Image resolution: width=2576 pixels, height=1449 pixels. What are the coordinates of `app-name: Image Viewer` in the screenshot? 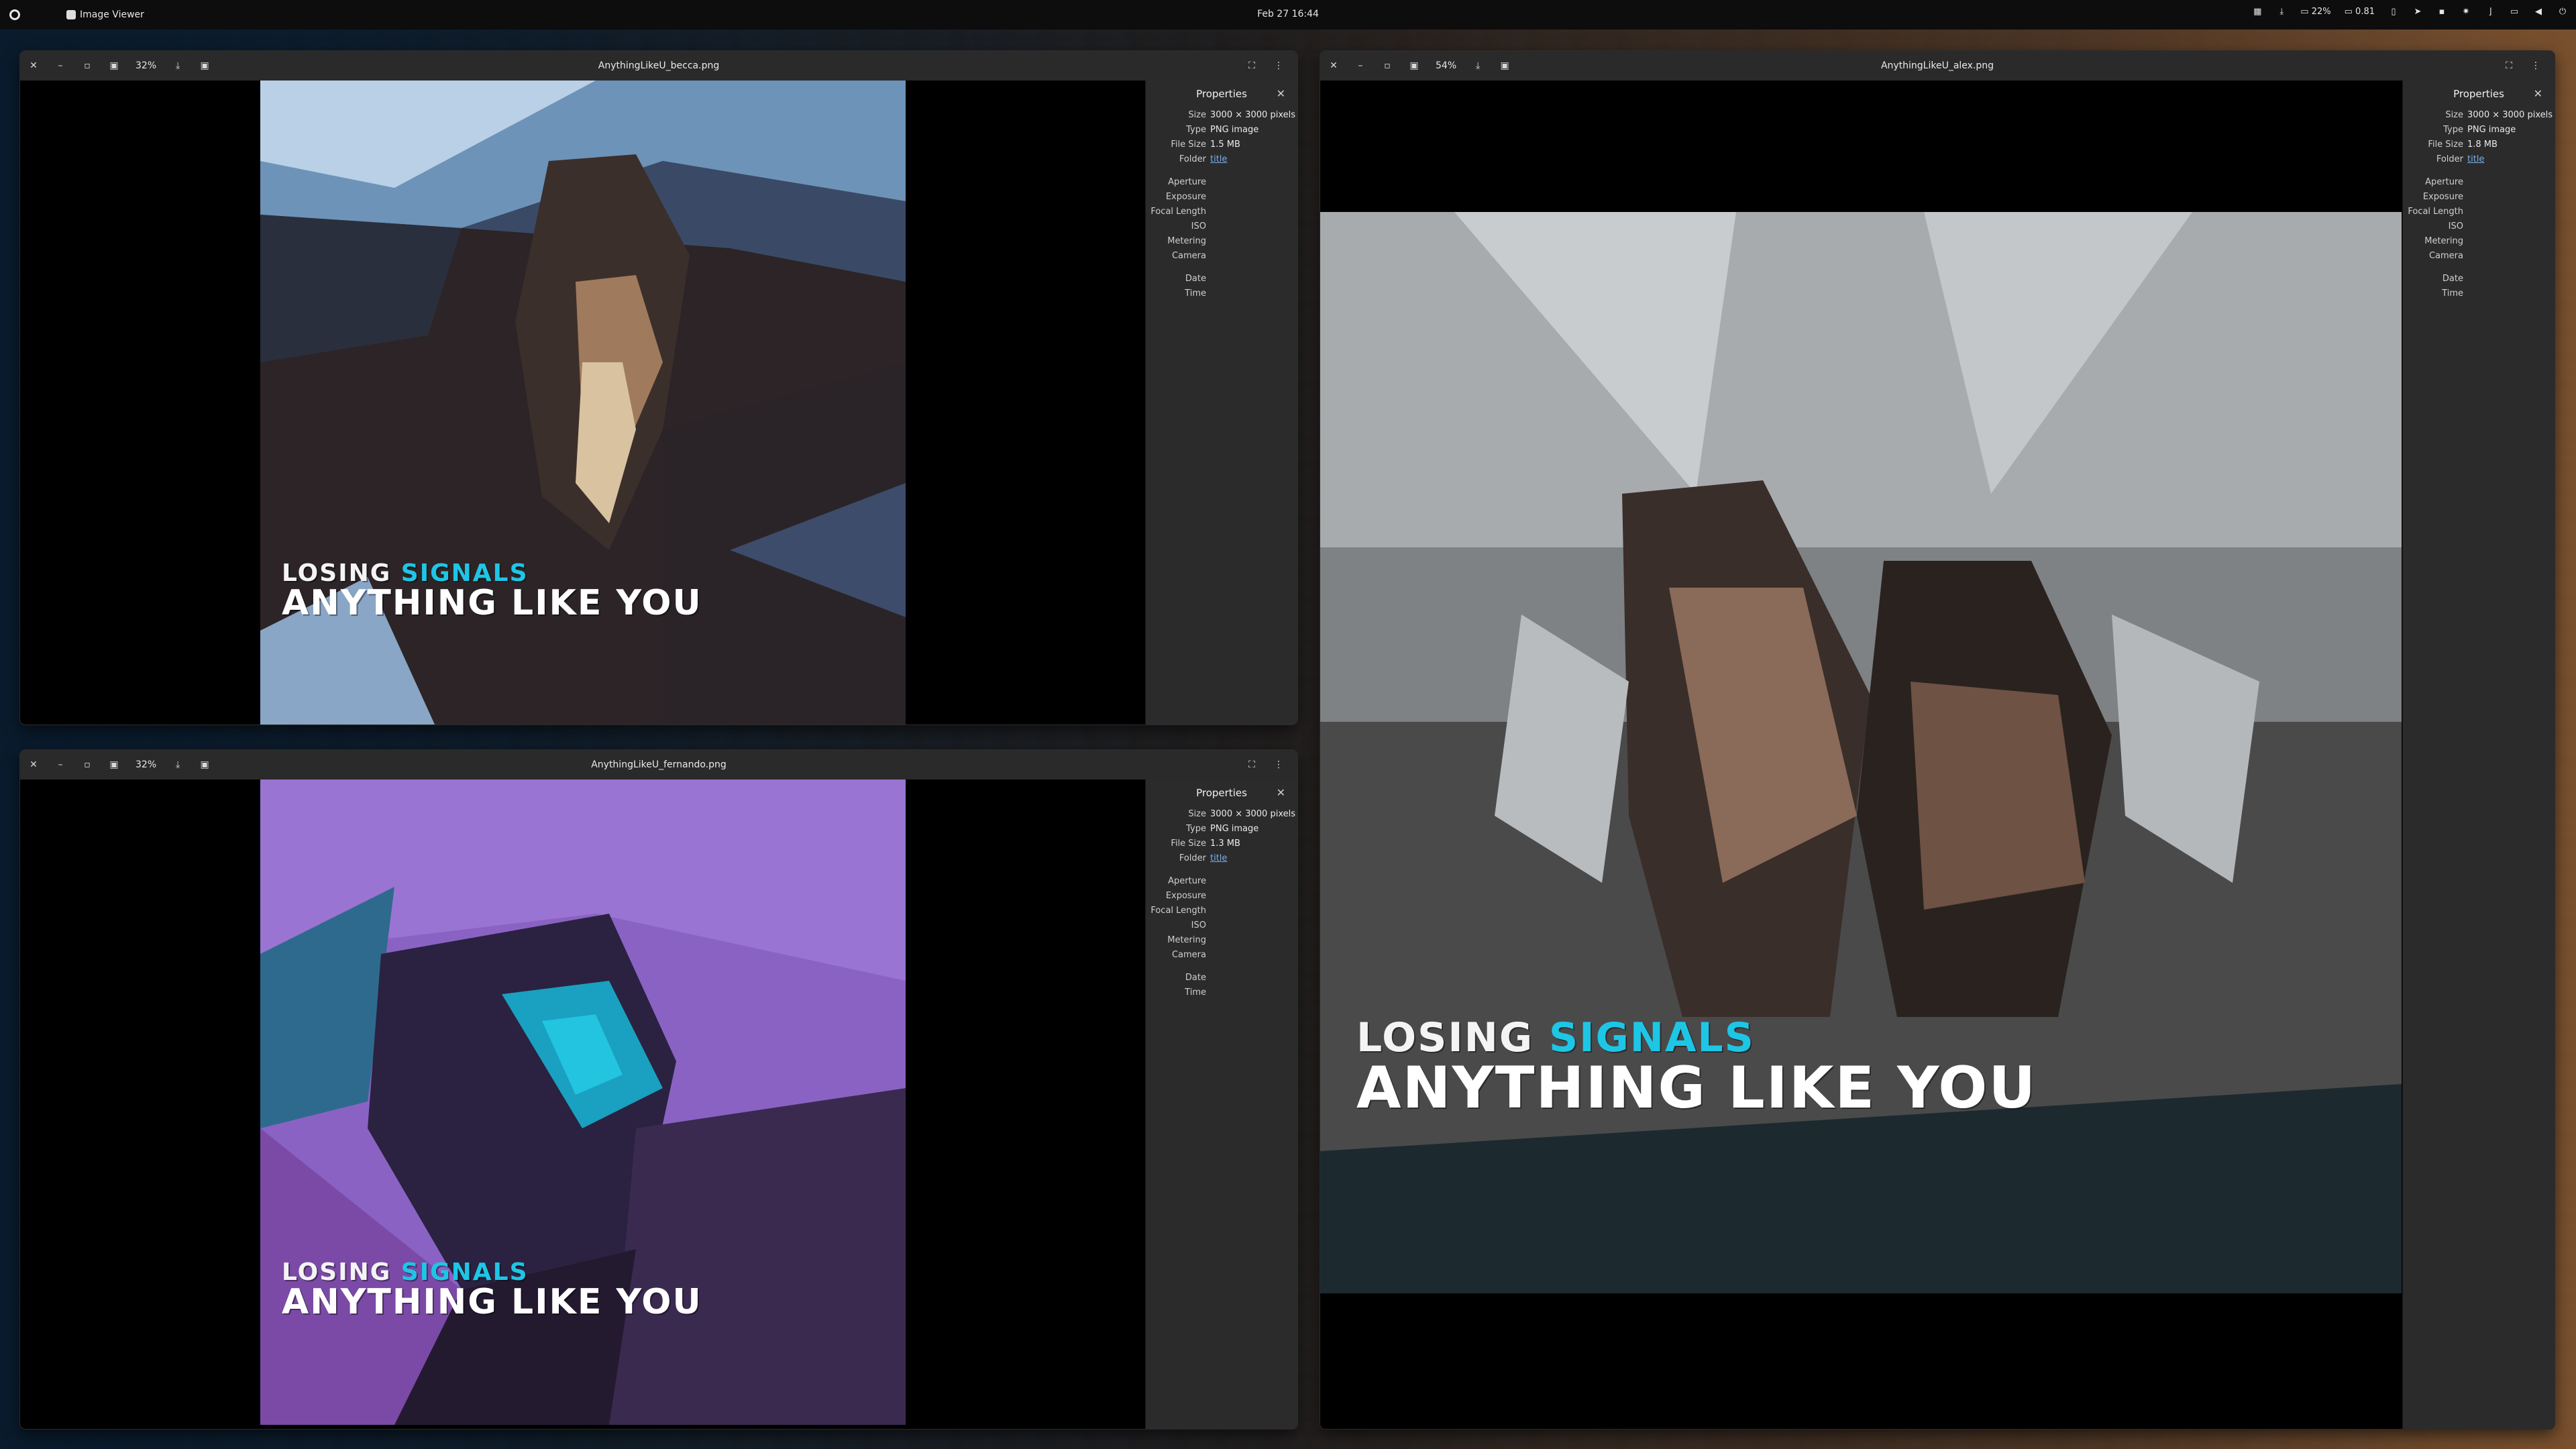 It's located at (112, 14).